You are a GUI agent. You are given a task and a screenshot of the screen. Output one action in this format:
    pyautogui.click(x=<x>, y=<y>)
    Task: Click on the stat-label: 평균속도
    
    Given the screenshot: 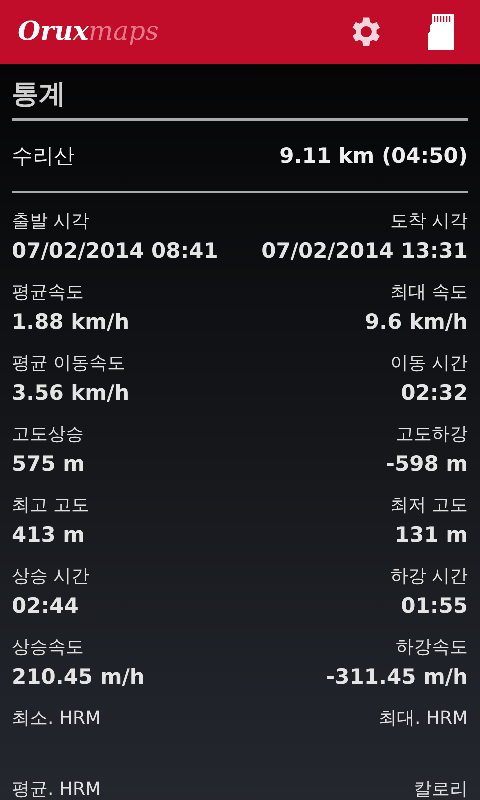 What is the action you would take?
    pyautogui.click(x=48, y=293)
    